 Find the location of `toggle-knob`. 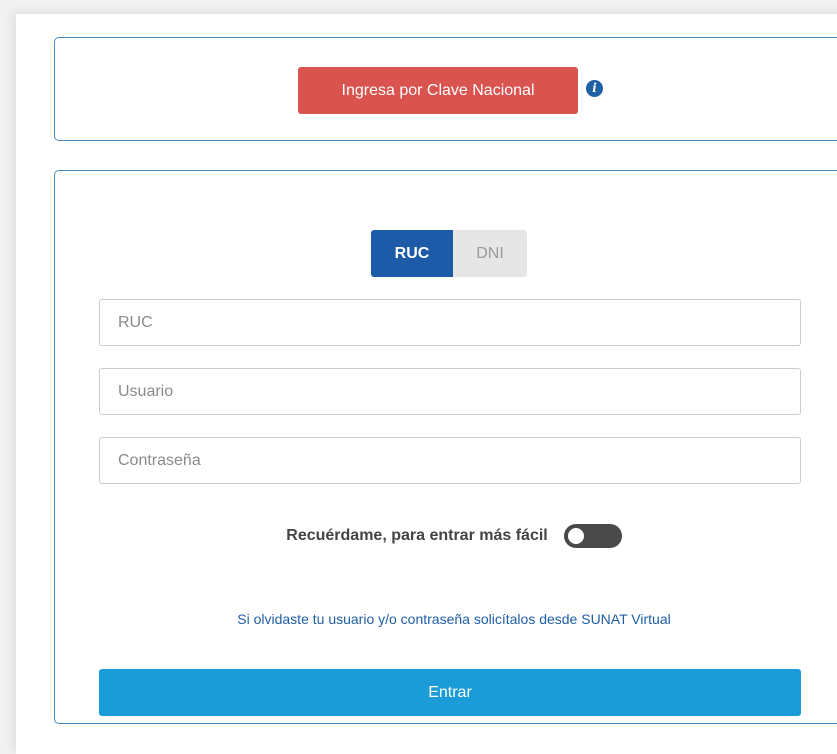

toggle-knob is located at coordinates (575, 536).